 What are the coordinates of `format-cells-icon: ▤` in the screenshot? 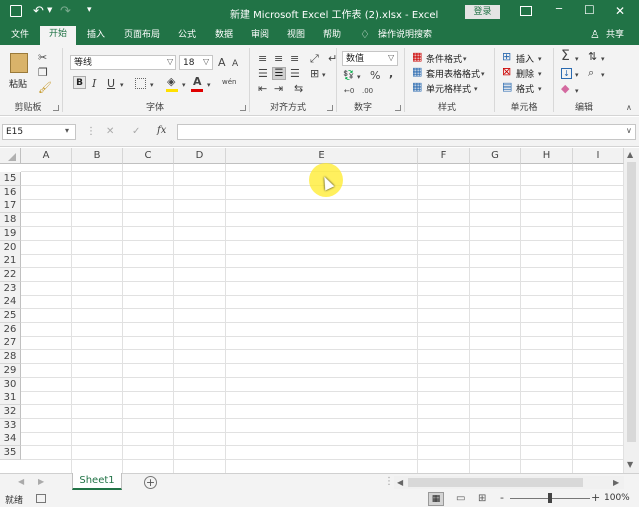 It's located at (507, 87).